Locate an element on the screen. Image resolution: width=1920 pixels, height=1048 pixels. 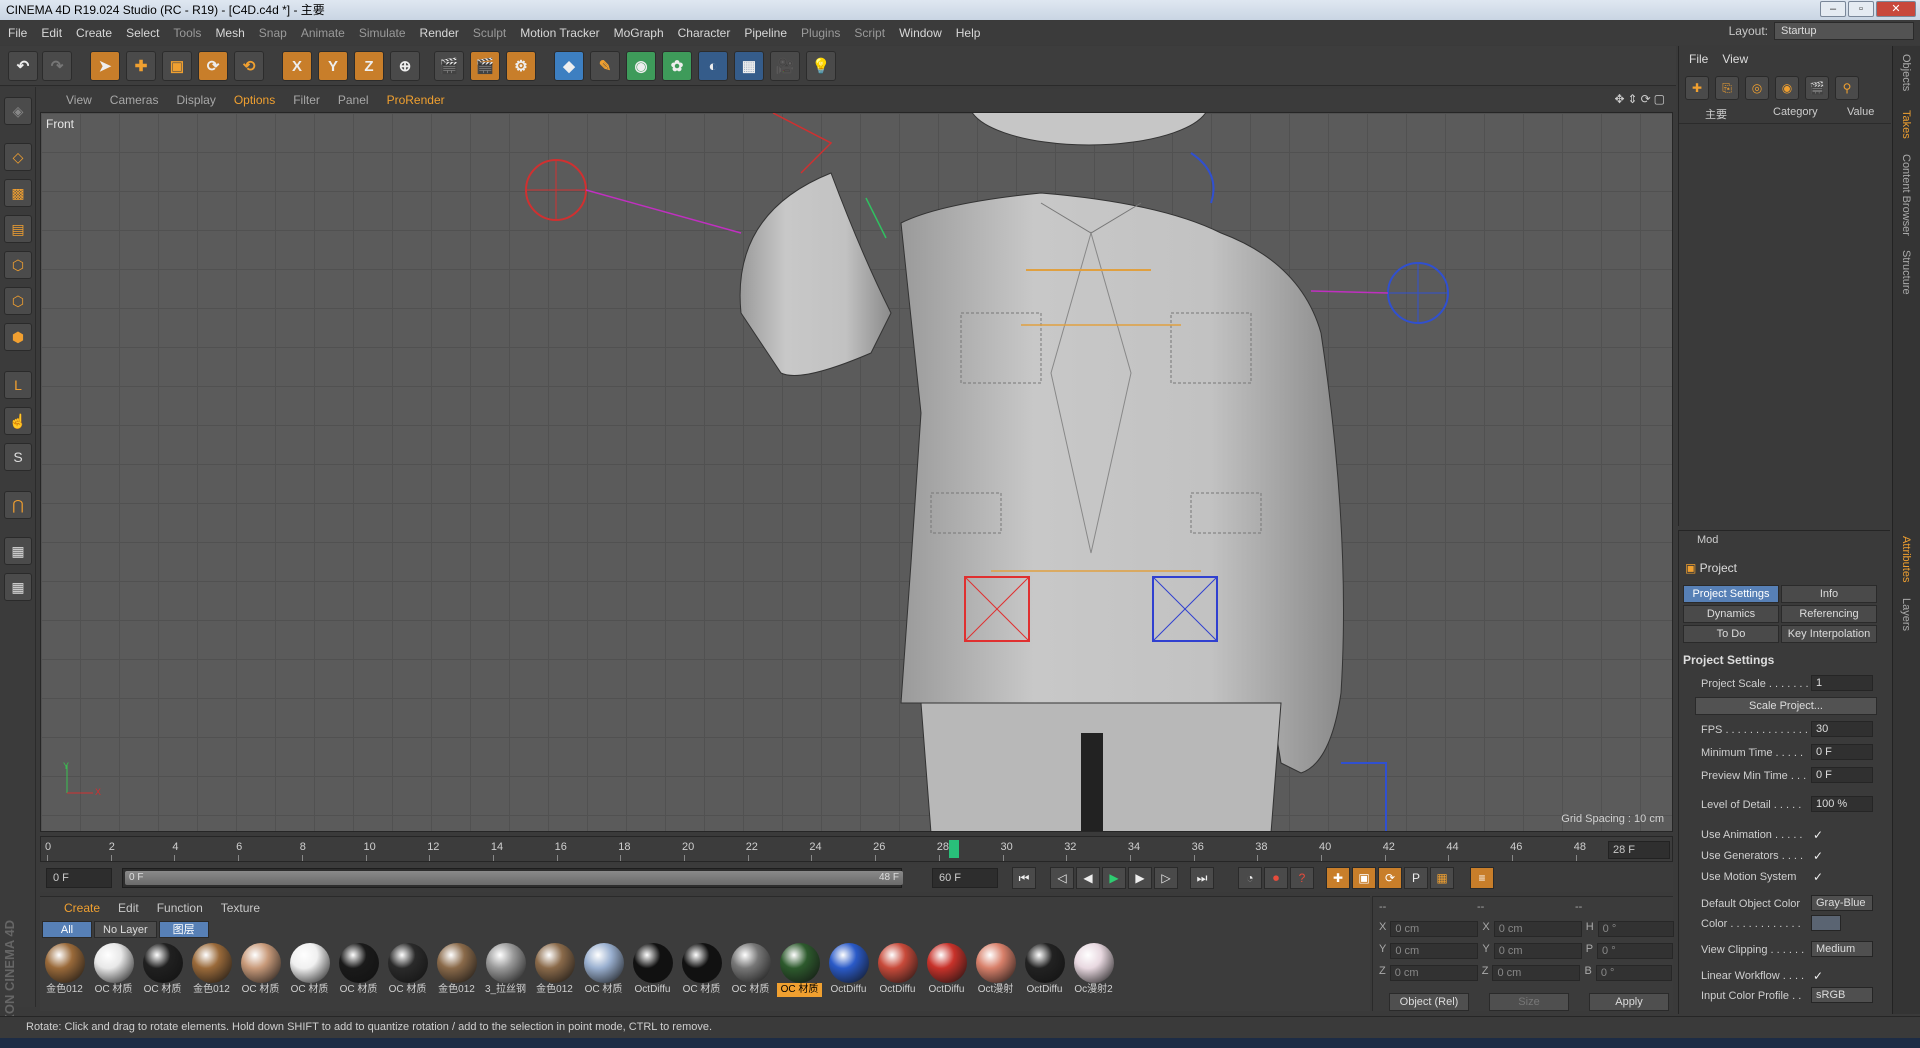
floor-icon: ▦ is located at coordinates (749, 66).